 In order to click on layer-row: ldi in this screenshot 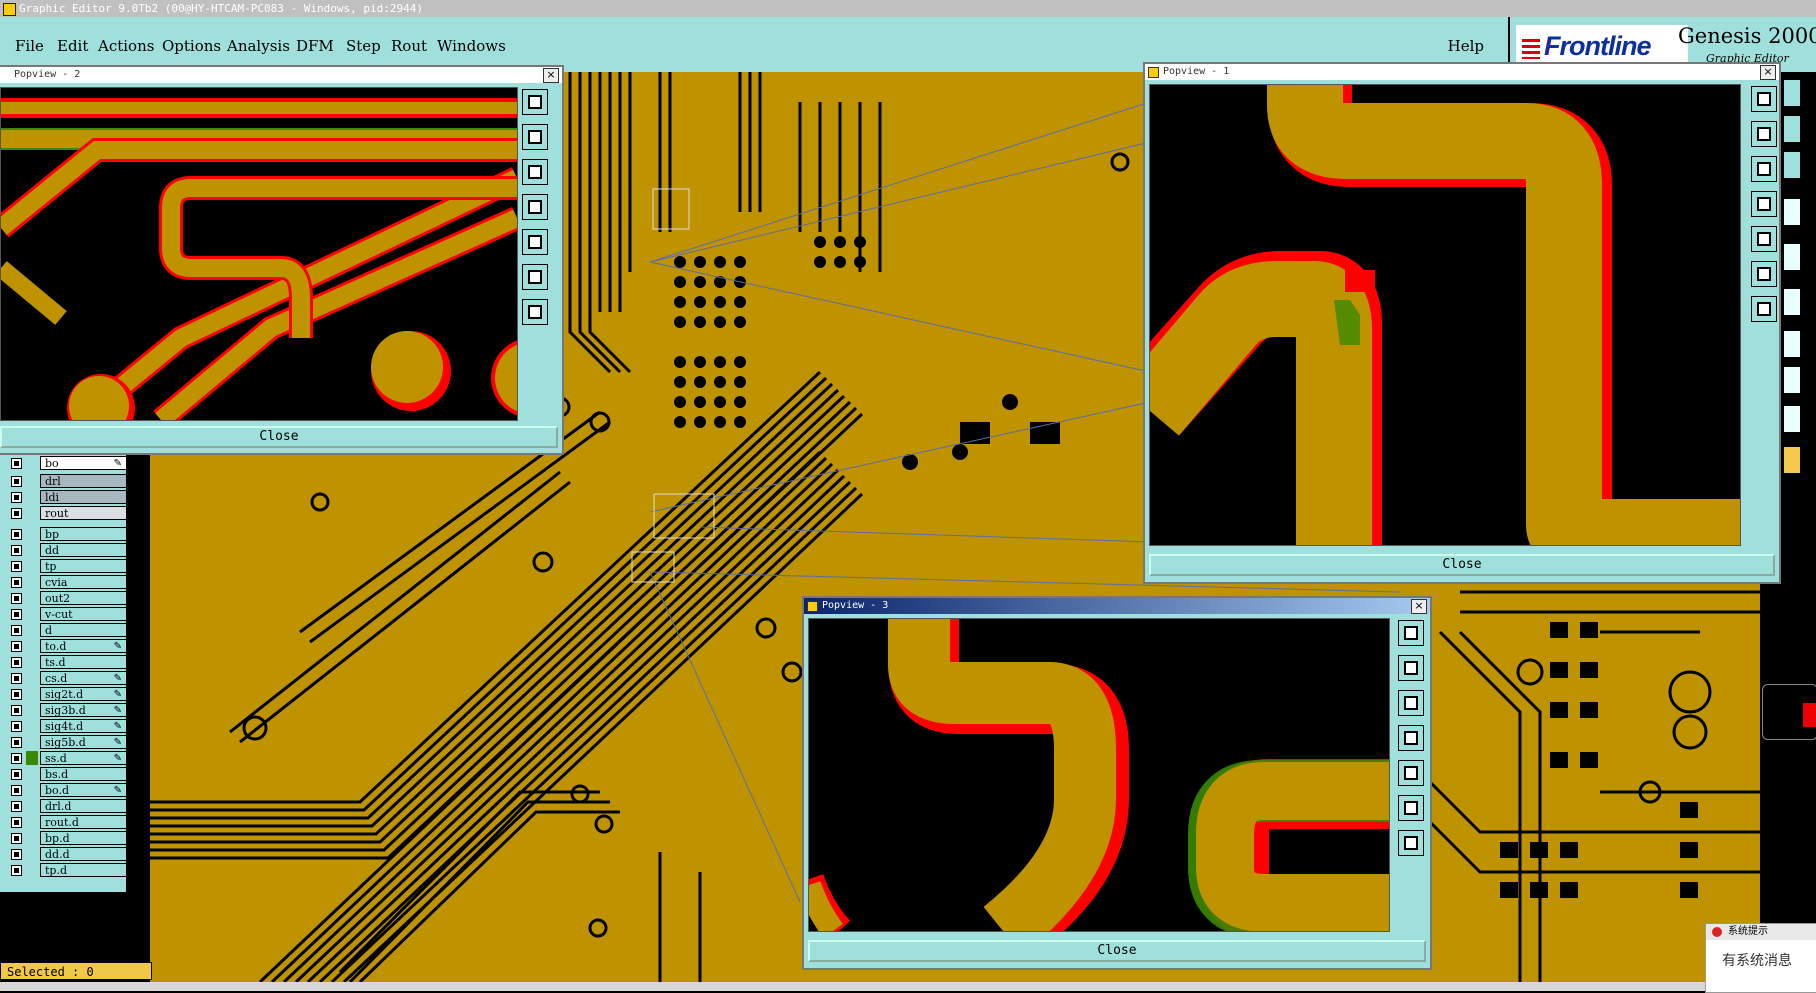, I will do `click(65, 497)`.